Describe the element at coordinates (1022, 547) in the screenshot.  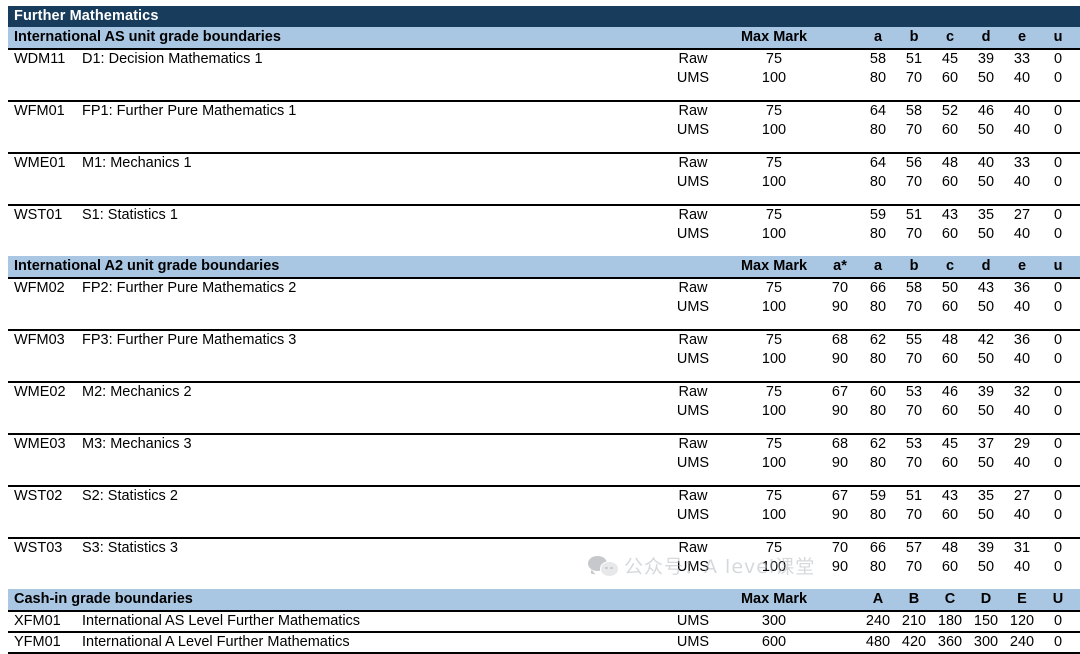
I see `grade-value-e: 31` at that location.